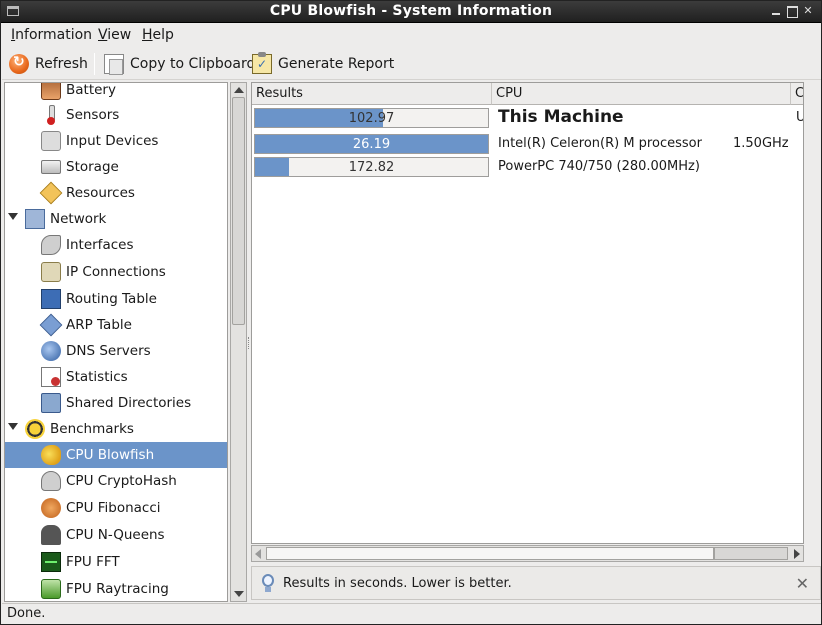 The width and height of the screenshot is (822, 625). I want to click on result-value: 26.19, so click(371, 144).